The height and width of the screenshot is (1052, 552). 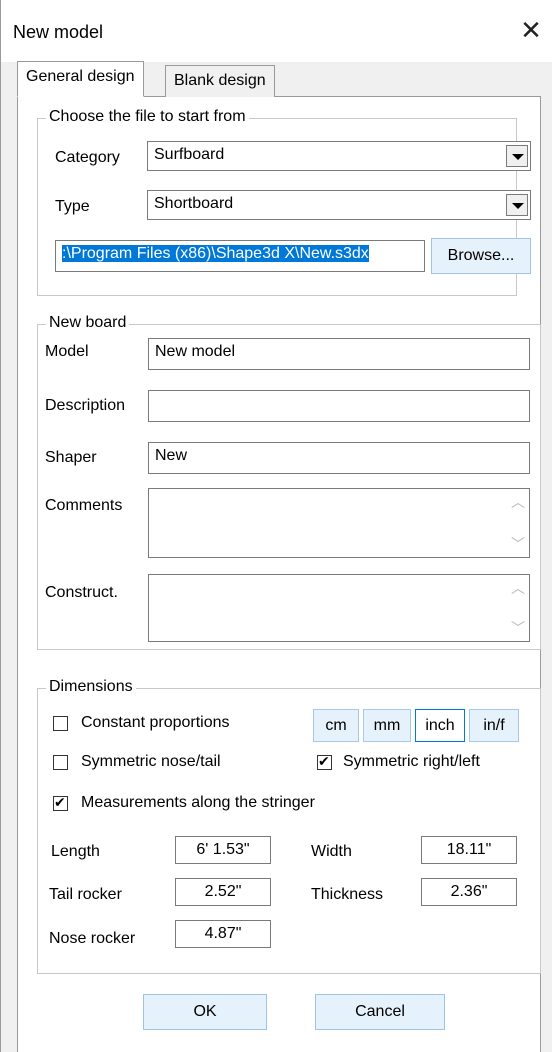 What do you see at coordinates (276, 31) in the screenshot?
I see `title-bar: New model ✕` at bounding box center [276, 31].